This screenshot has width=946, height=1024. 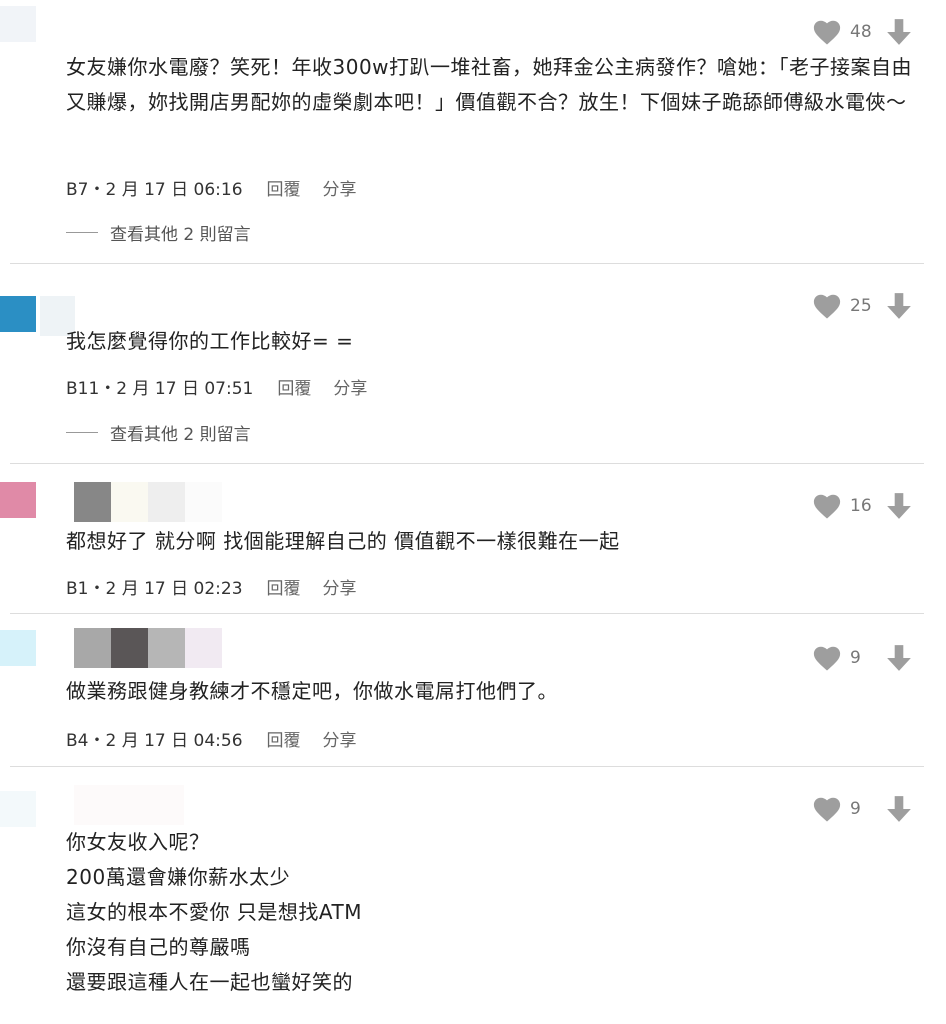 What do you see at coordinates (178, 877) in the screenshot?
I see `comment-line: 200萬還會嫌你薪水太少` at bounding box center [178, 877].